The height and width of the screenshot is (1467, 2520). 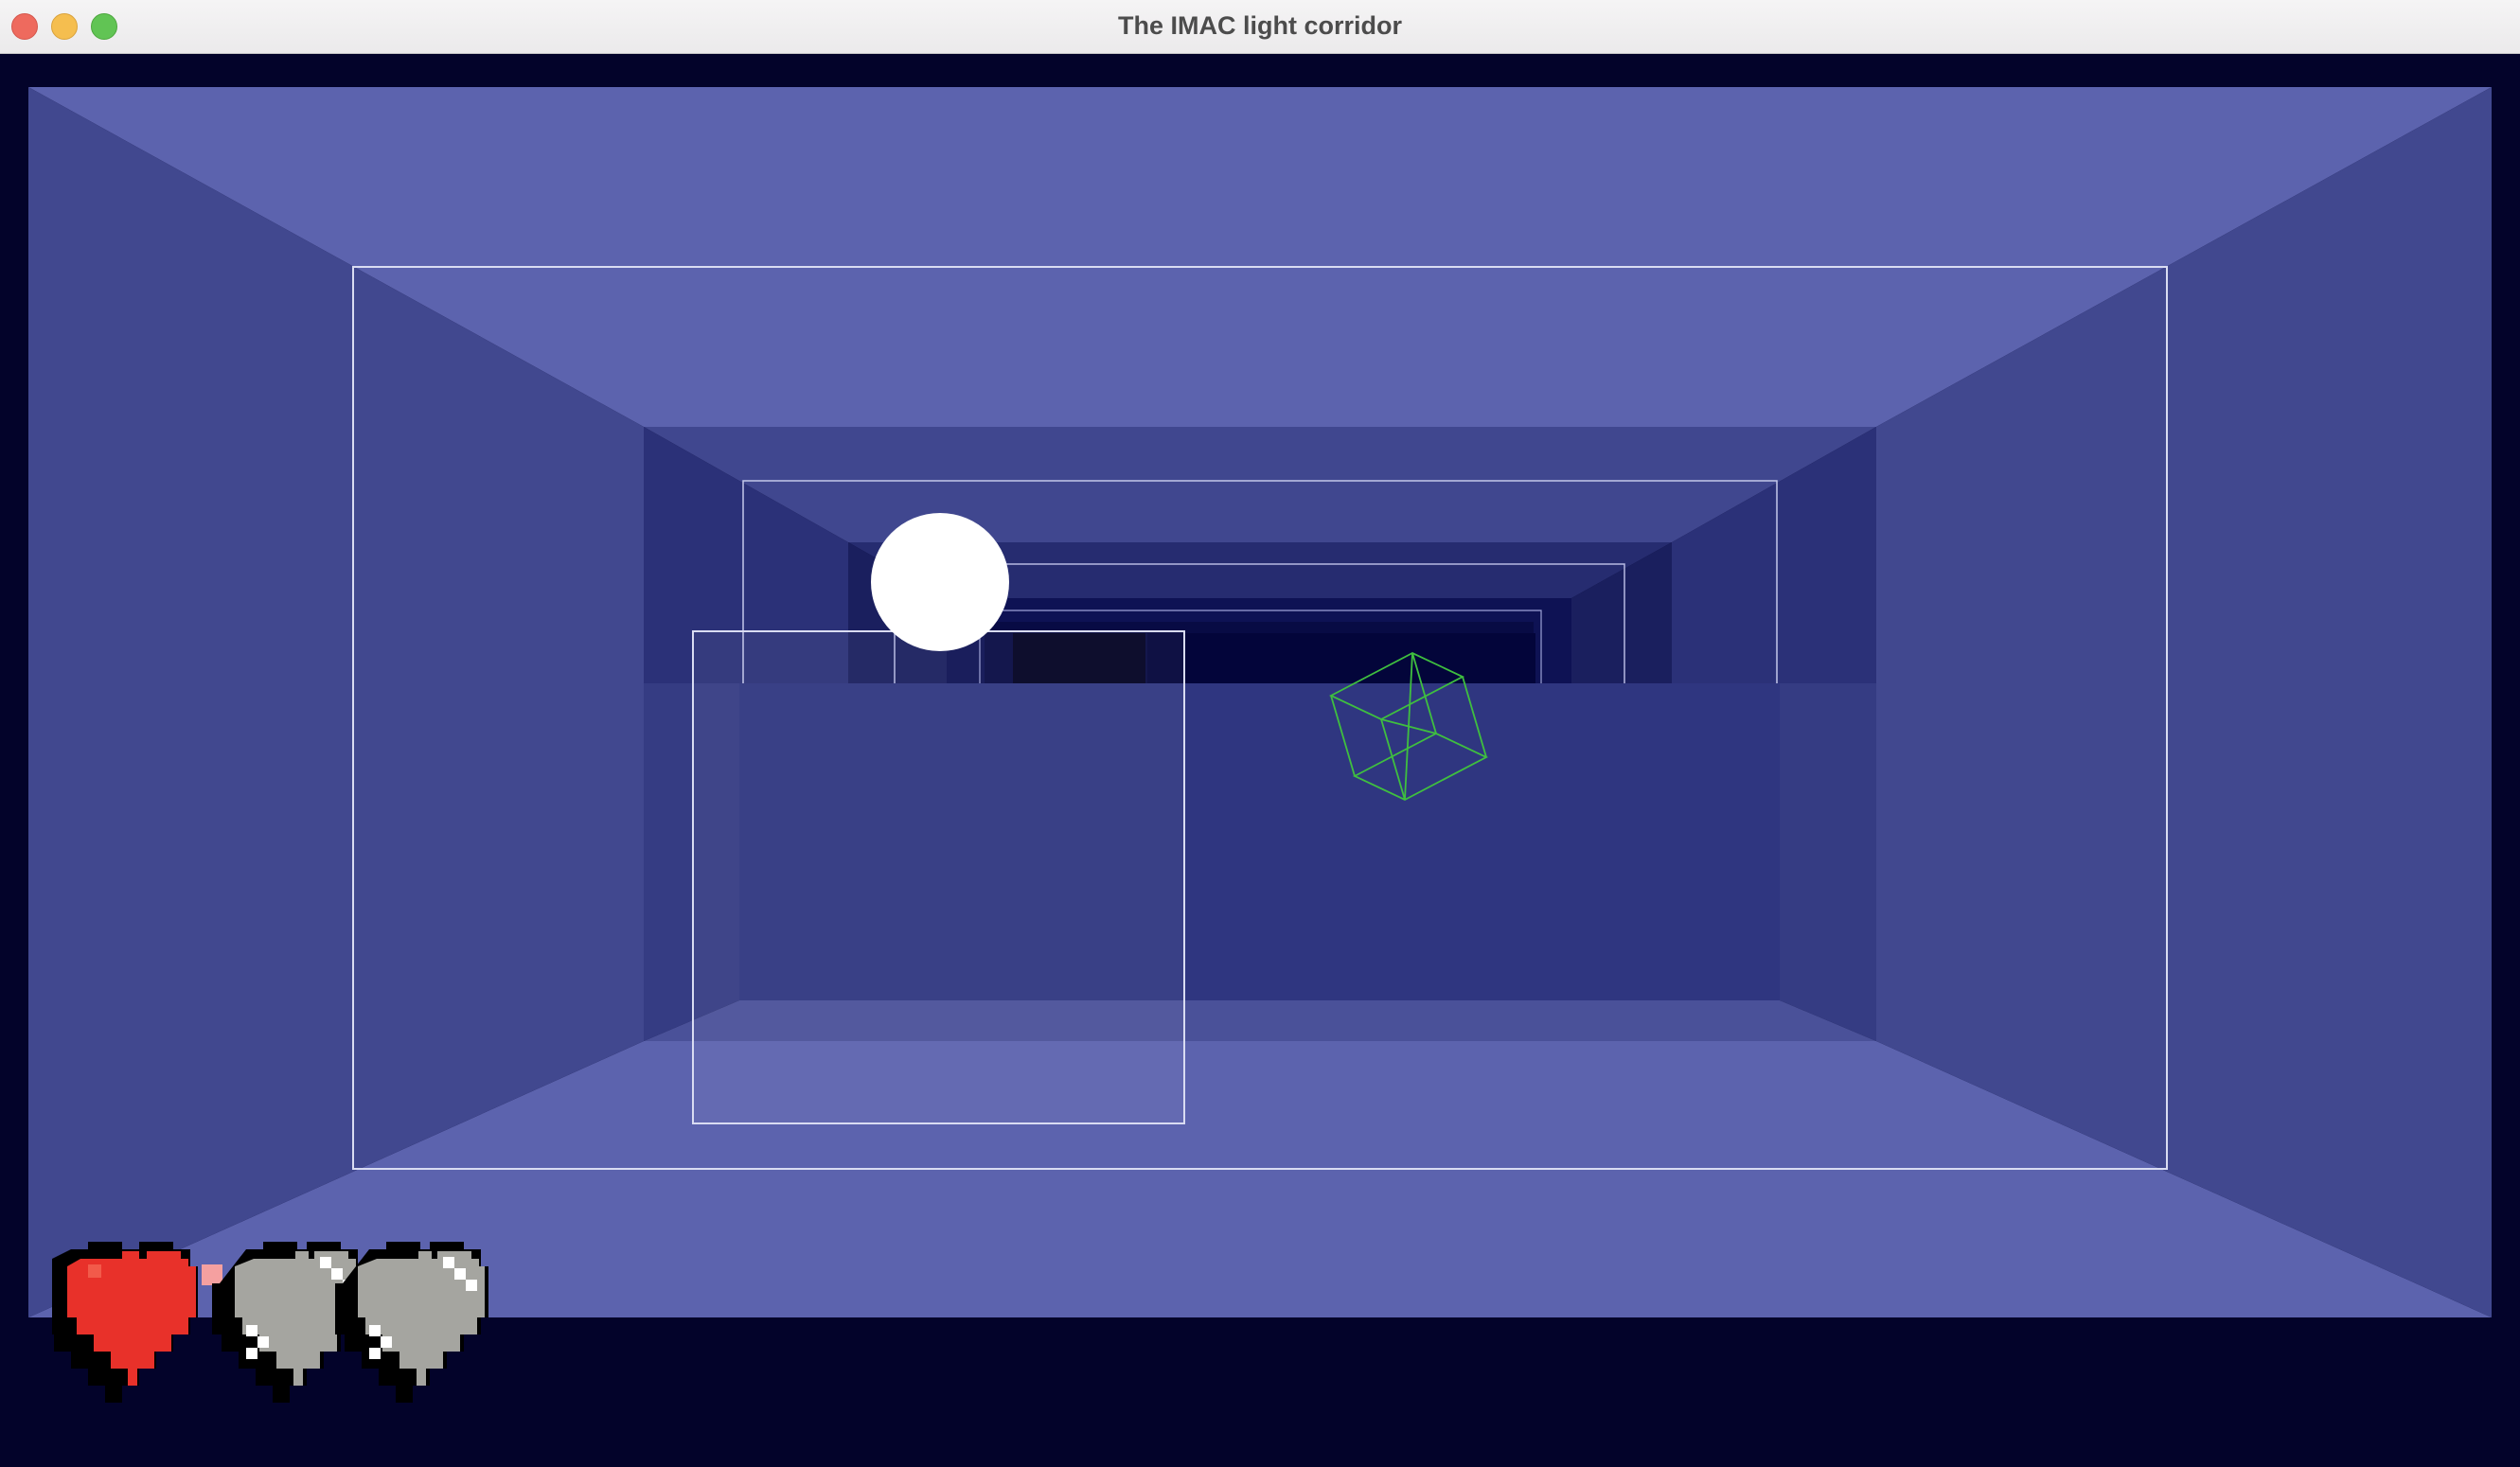 What do you see at coordinates (270, 1322) in the screenshot?
I see `lives-hud` at bounding box center [270, 1322].